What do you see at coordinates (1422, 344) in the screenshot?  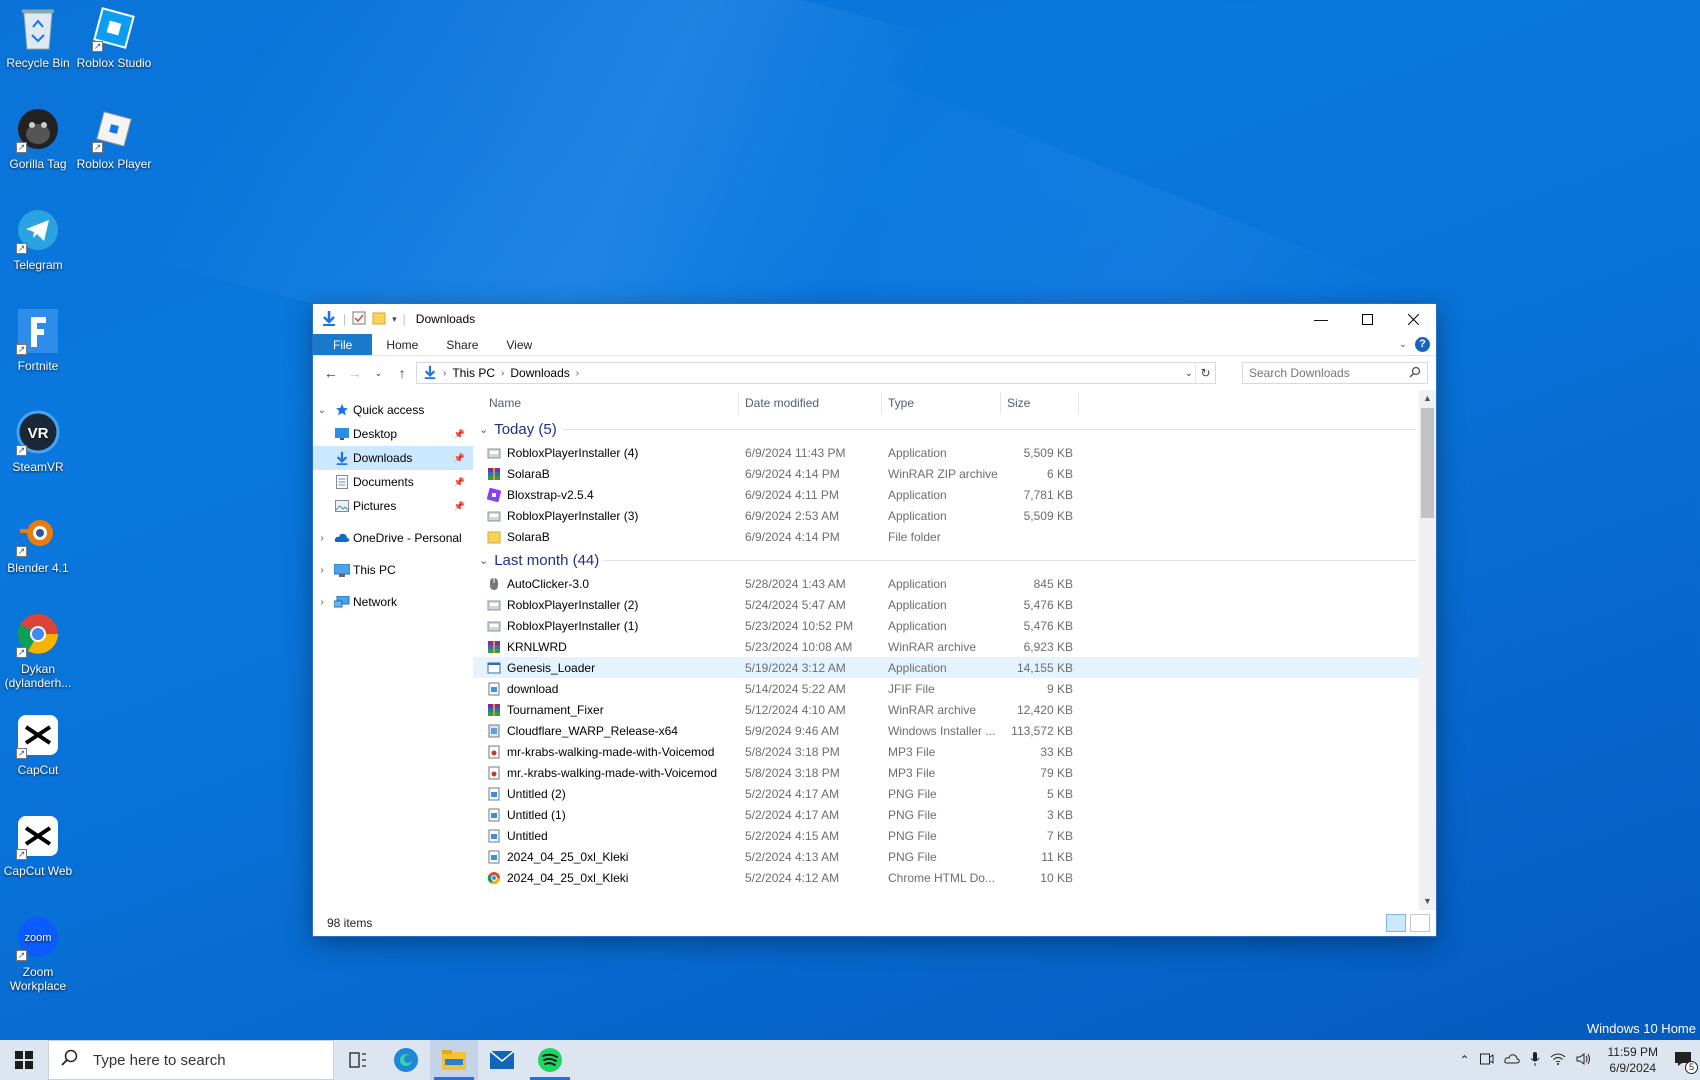 I see `help-icon: ?` at bounding box center [1422, 344].